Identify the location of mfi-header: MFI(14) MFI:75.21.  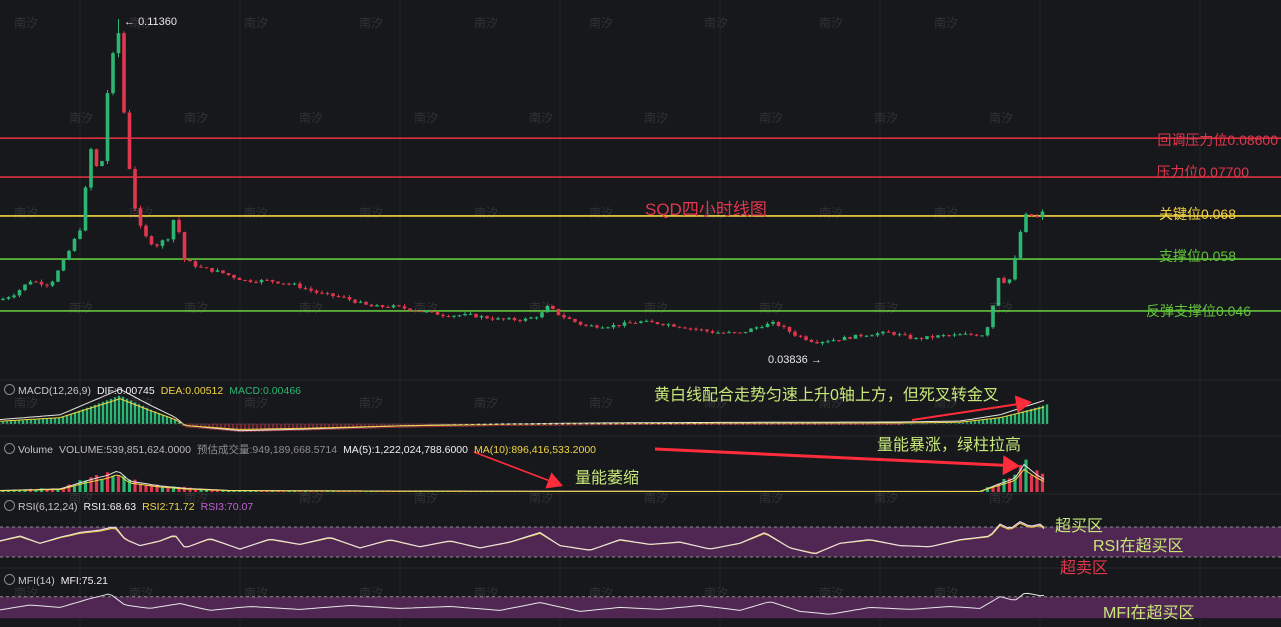
(59, 580).